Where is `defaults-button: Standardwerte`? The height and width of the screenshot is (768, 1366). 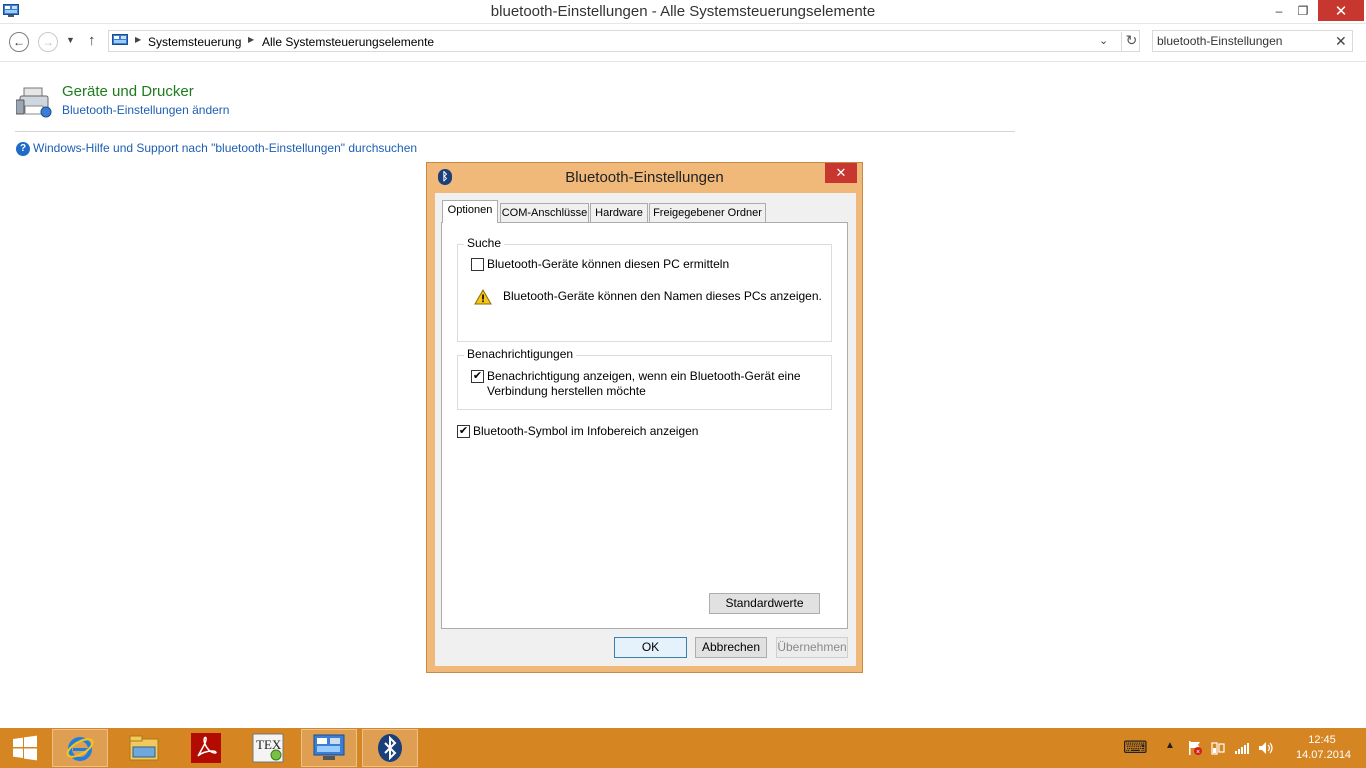
defaults-button: Standardwerte is located at coordinates (764, 603).